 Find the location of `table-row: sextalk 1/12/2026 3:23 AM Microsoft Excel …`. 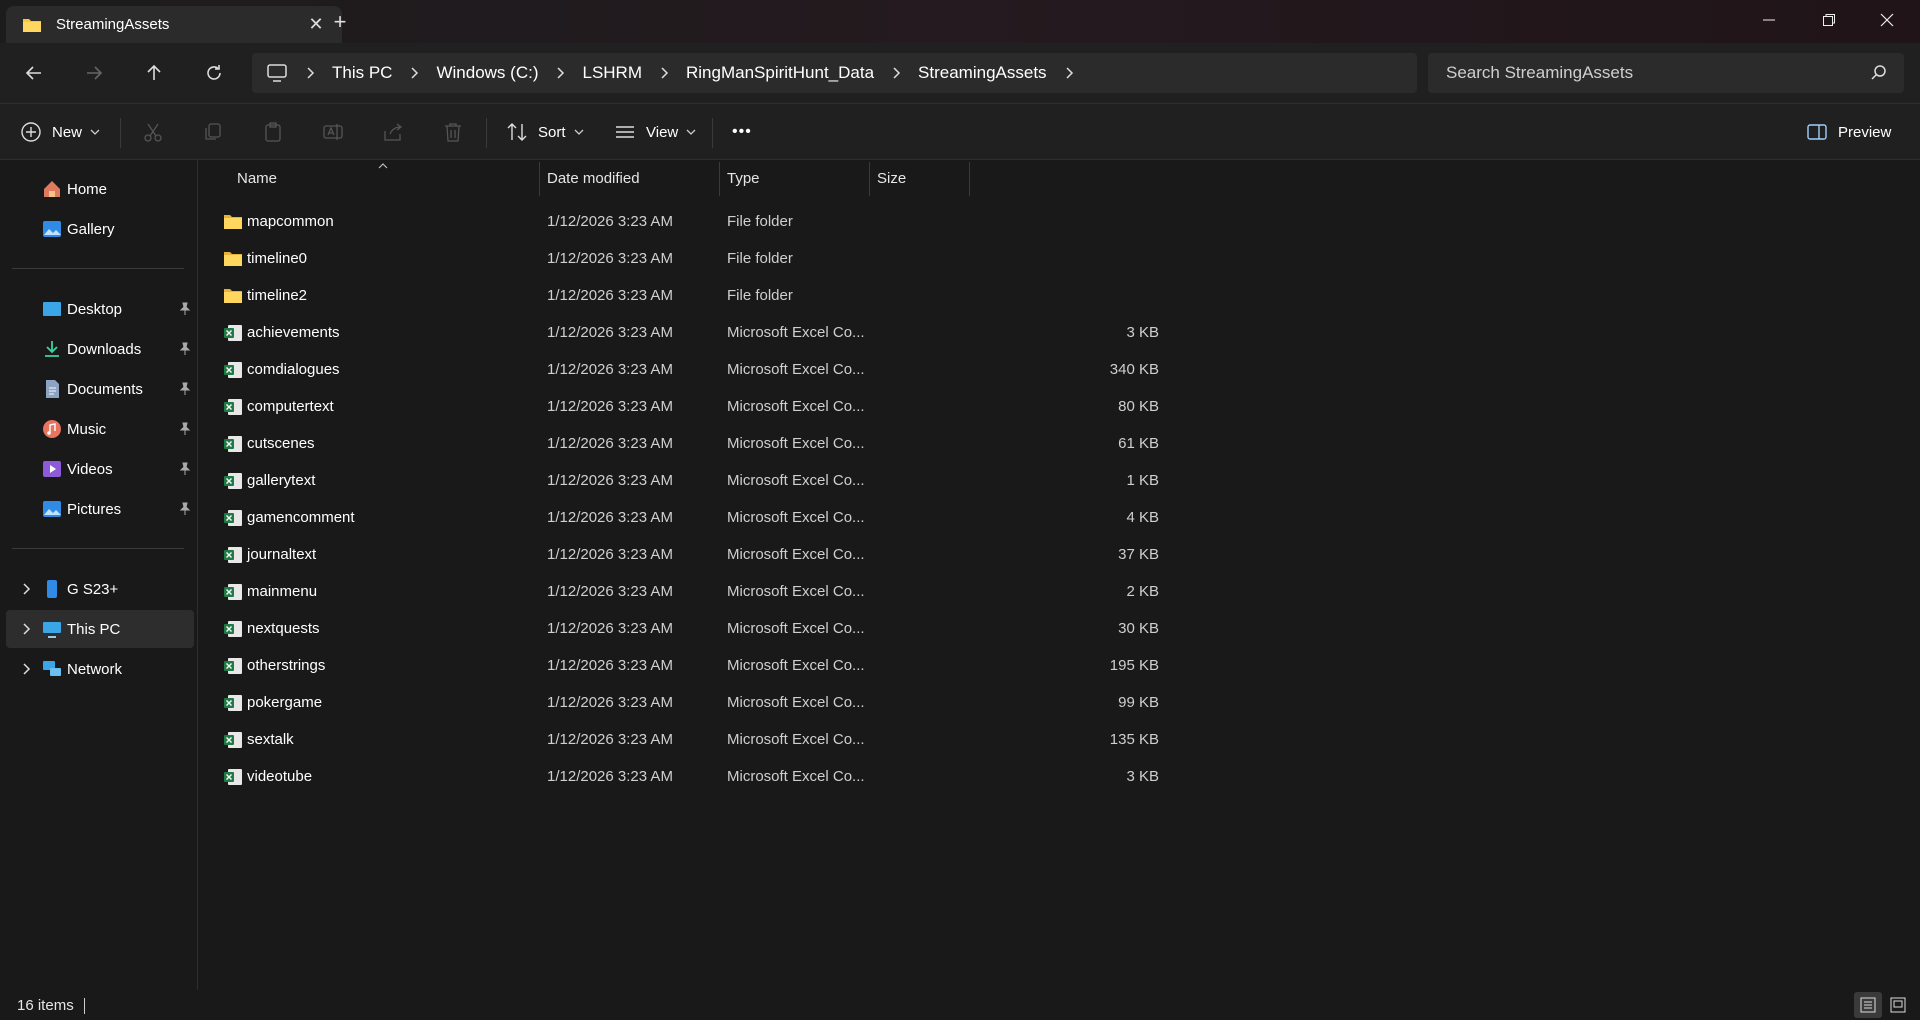

table-row: sextalk 1/12/2026 3:23 AM Microsoft Excel … is located at coordinates (694, 739).